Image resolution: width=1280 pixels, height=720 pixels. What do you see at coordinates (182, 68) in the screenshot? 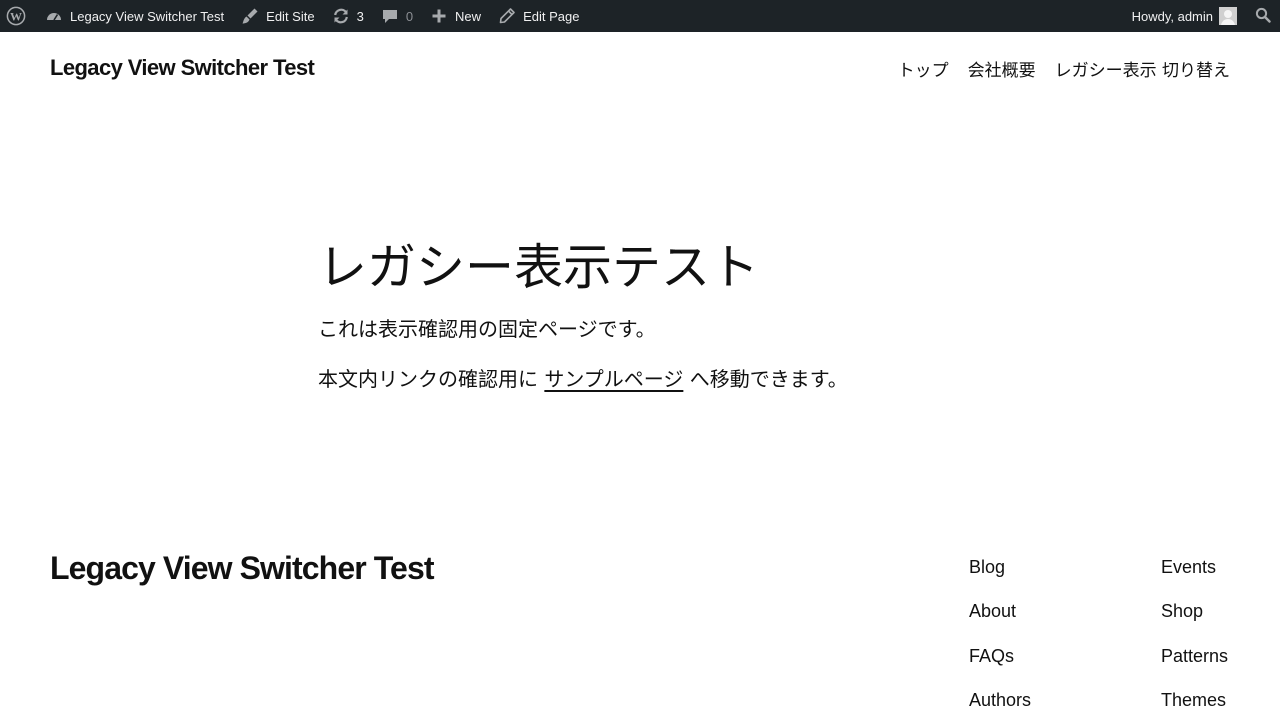
I see `site-title: Legacy View Switcher Test` at bounding box center [182, 68].